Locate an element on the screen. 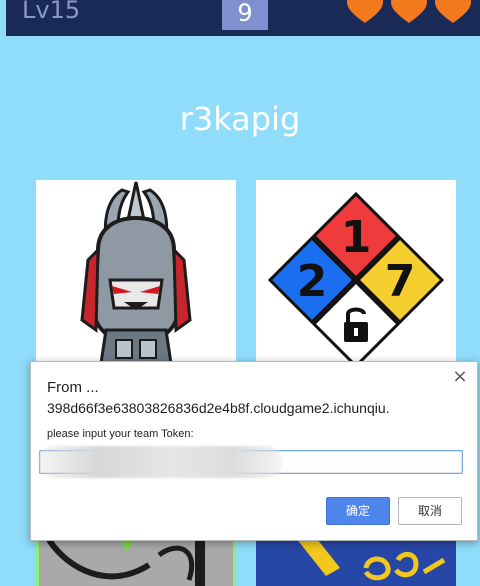  top-bar: Lv15 9 is located at coordinates (243, 18).